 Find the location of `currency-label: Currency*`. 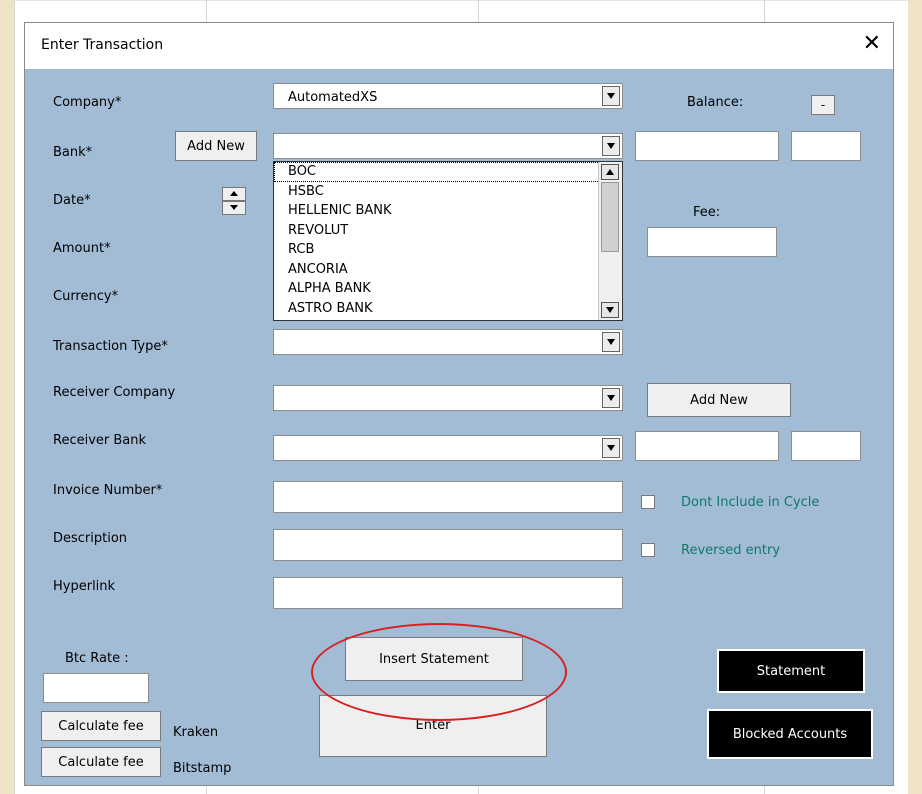

currency-label: Currency* is located at coordinates (86, 296).